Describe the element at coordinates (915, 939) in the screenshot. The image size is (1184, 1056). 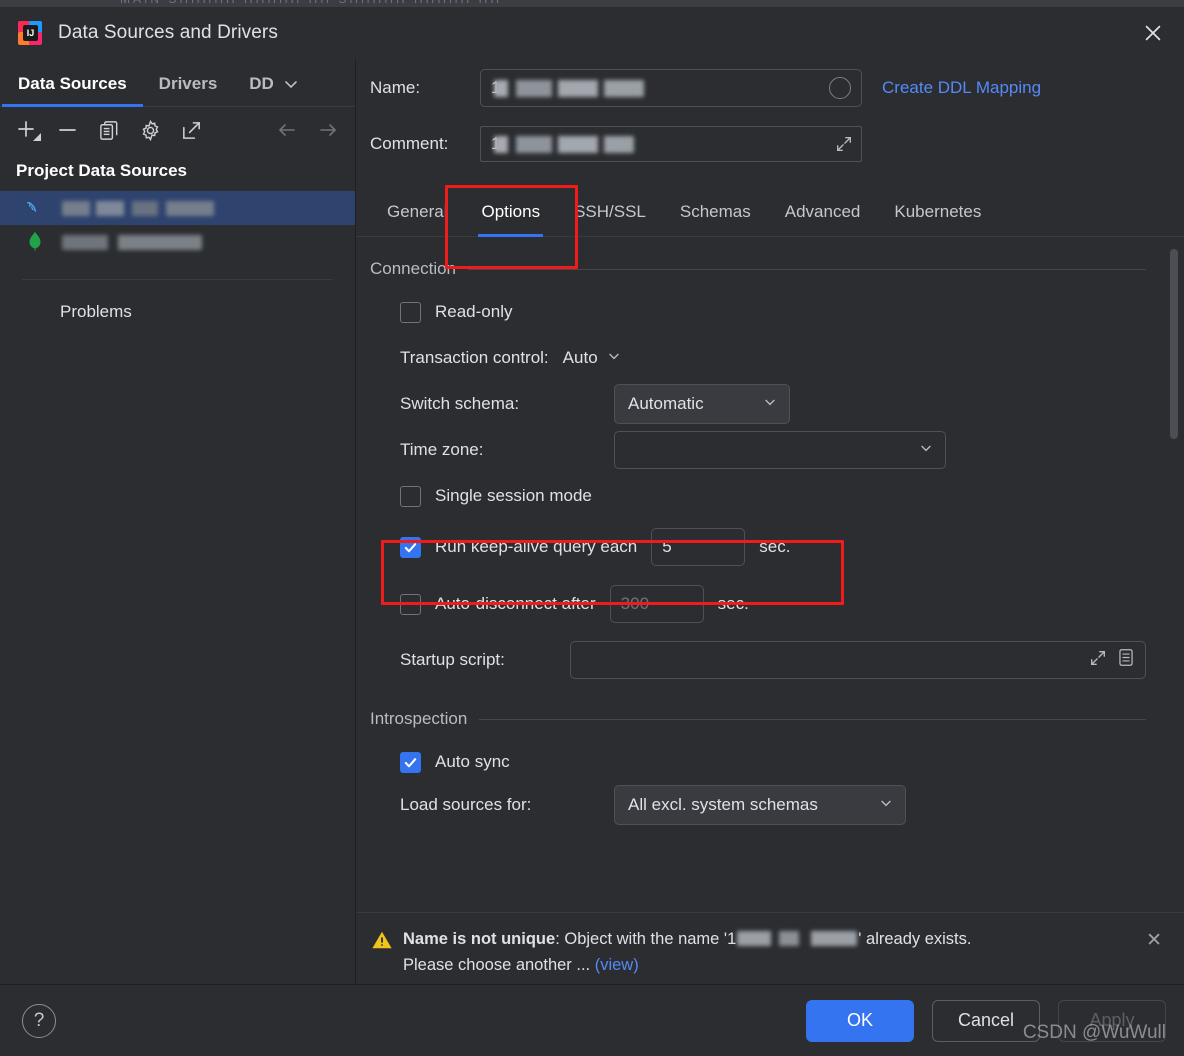
I see `warning-body-after: ' already exists.` at that location.